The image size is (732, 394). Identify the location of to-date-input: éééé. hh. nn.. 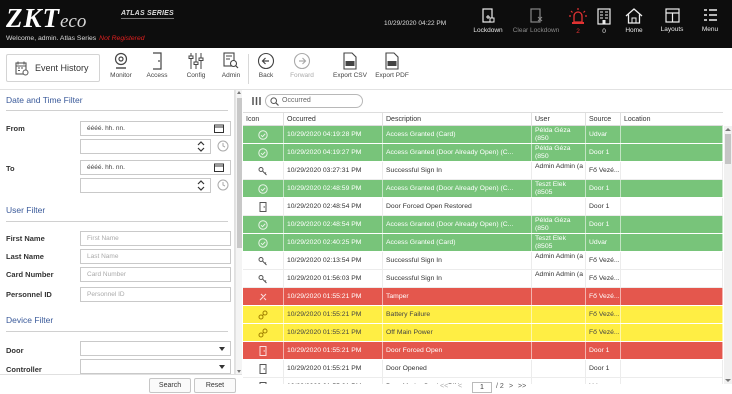
(155, 167).